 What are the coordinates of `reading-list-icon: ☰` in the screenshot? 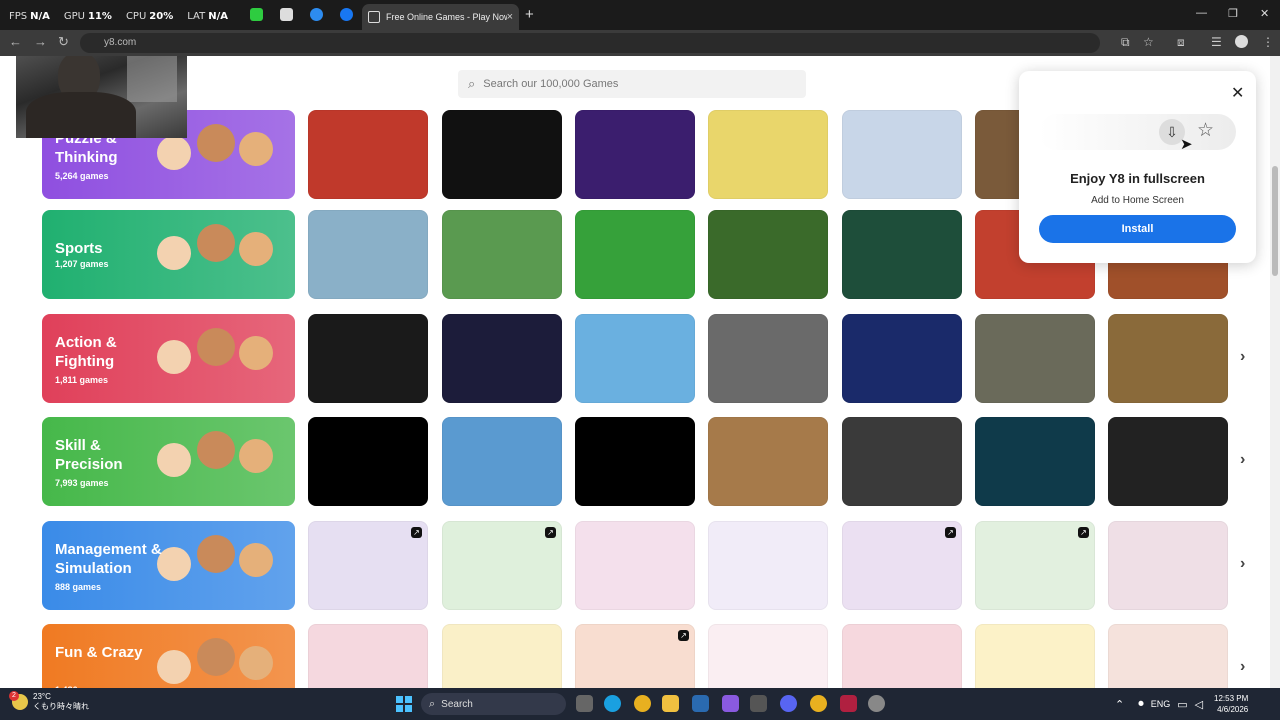 It's located at (1216, 42).